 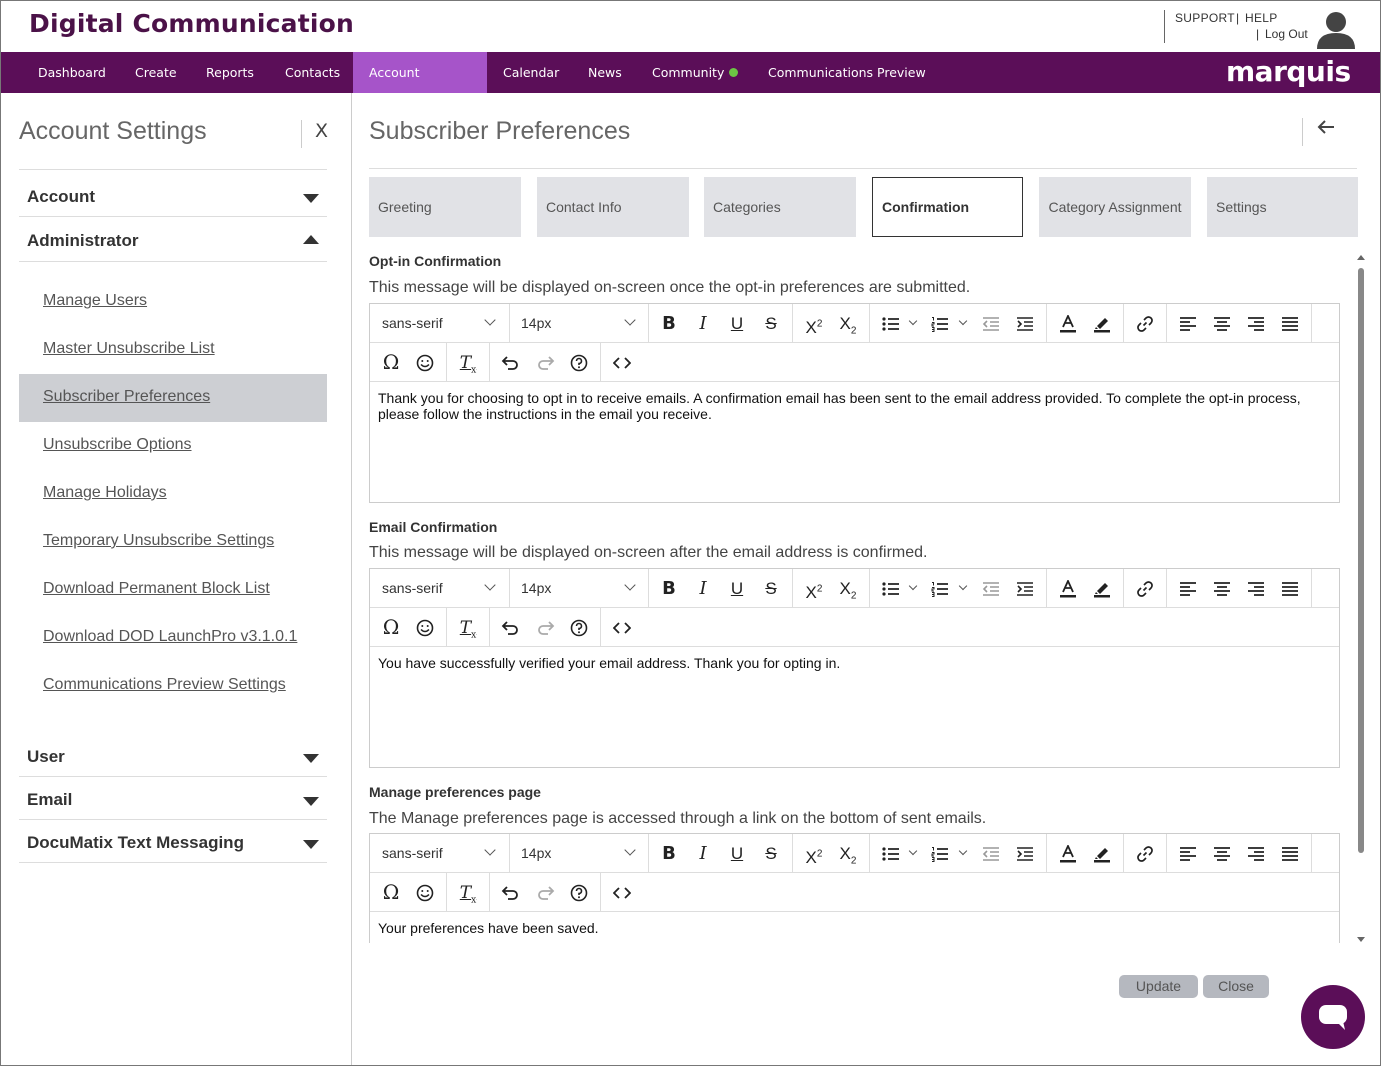 I want to click on tab-settings: Settings, so click(x=1282, y=207).